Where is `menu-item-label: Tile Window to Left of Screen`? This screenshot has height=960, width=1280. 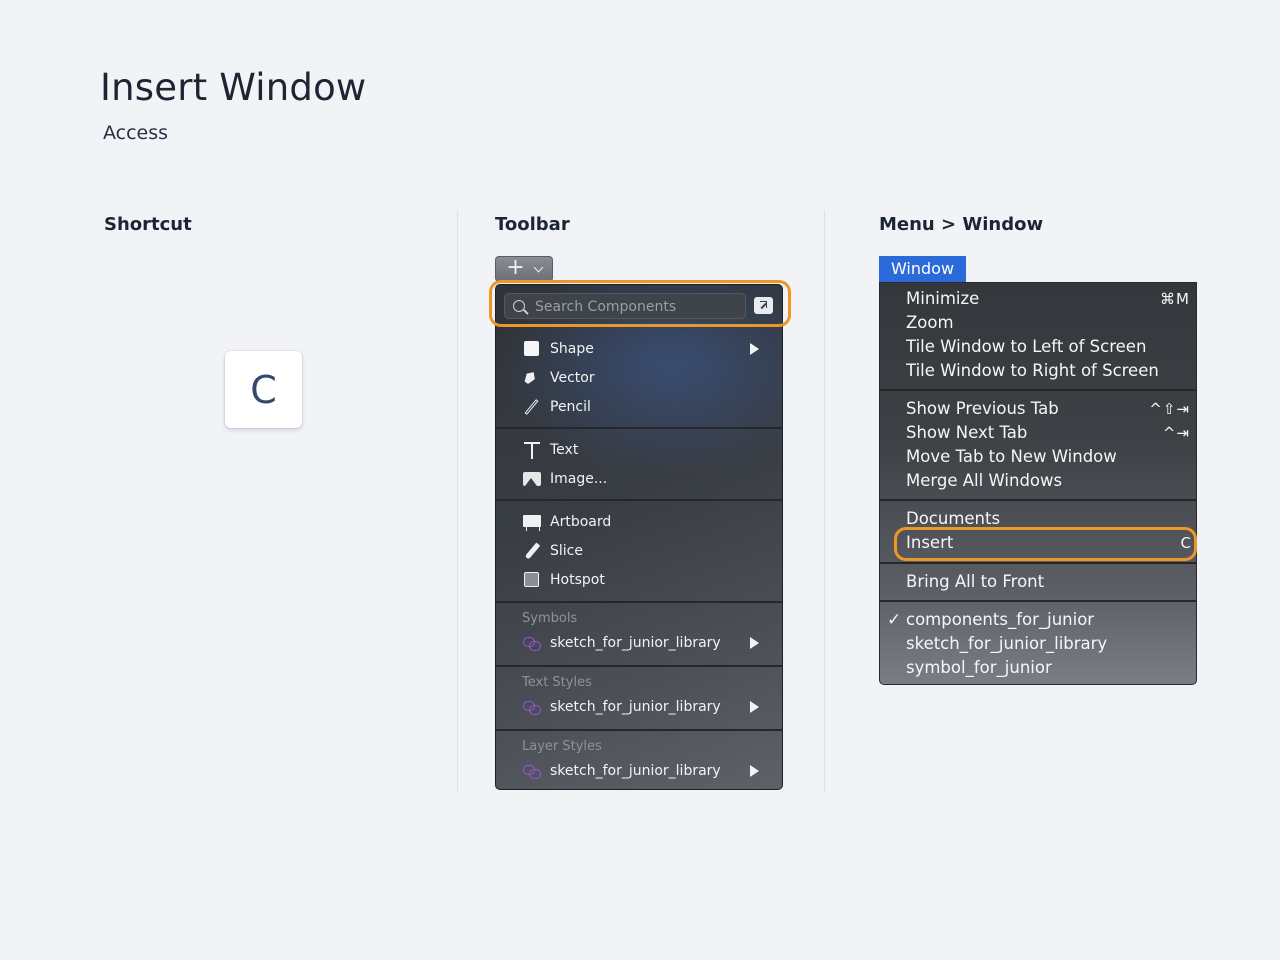
menu-item-label: Tile Window to Left of Screen is located at coordinates (1026, 346).